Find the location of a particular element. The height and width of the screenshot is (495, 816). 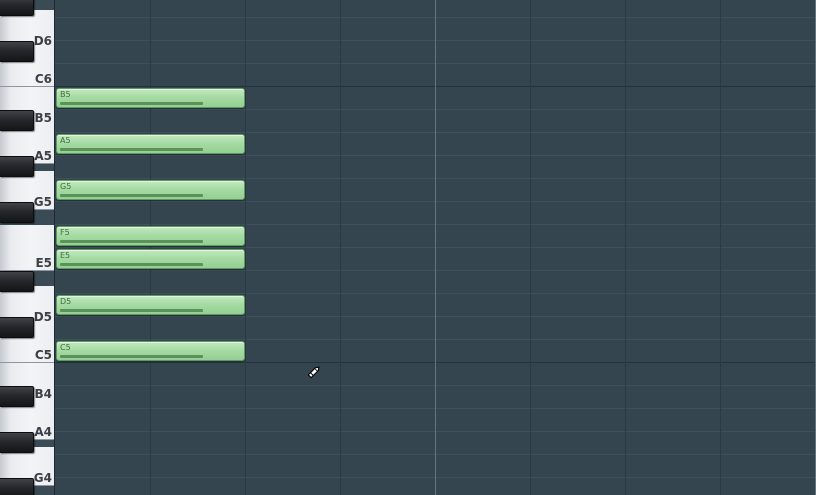

note-label: F5 is located at coordinates (65, 232).